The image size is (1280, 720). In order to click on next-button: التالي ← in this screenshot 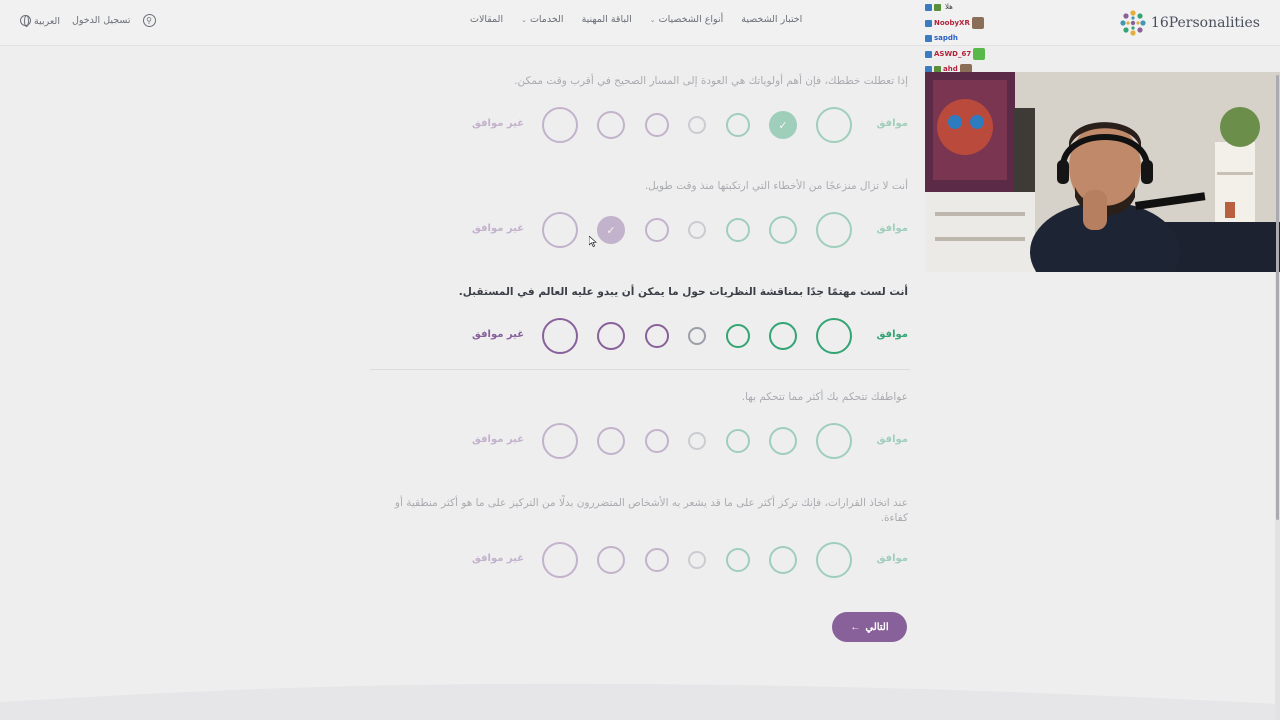, I will do `click(869, 627)`.